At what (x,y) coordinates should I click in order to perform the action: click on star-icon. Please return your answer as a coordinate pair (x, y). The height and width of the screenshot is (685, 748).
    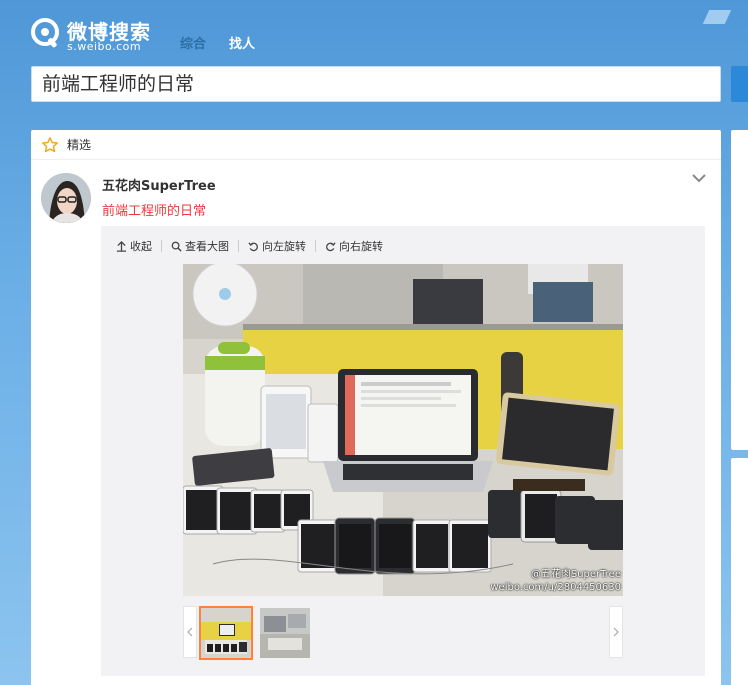
    Looking at the image, I should click on (50, 144).